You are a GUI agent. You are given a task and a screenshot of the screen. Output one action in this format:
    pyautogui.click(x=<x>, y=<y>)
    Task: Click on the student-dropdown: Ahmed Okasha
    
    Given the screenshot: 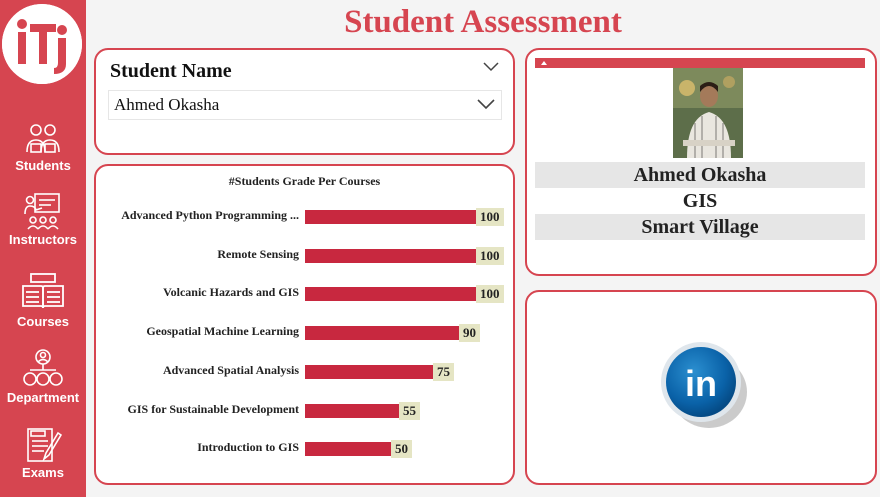 What is the action you would take?
    pyautogui.click(x=305, y=105)
    